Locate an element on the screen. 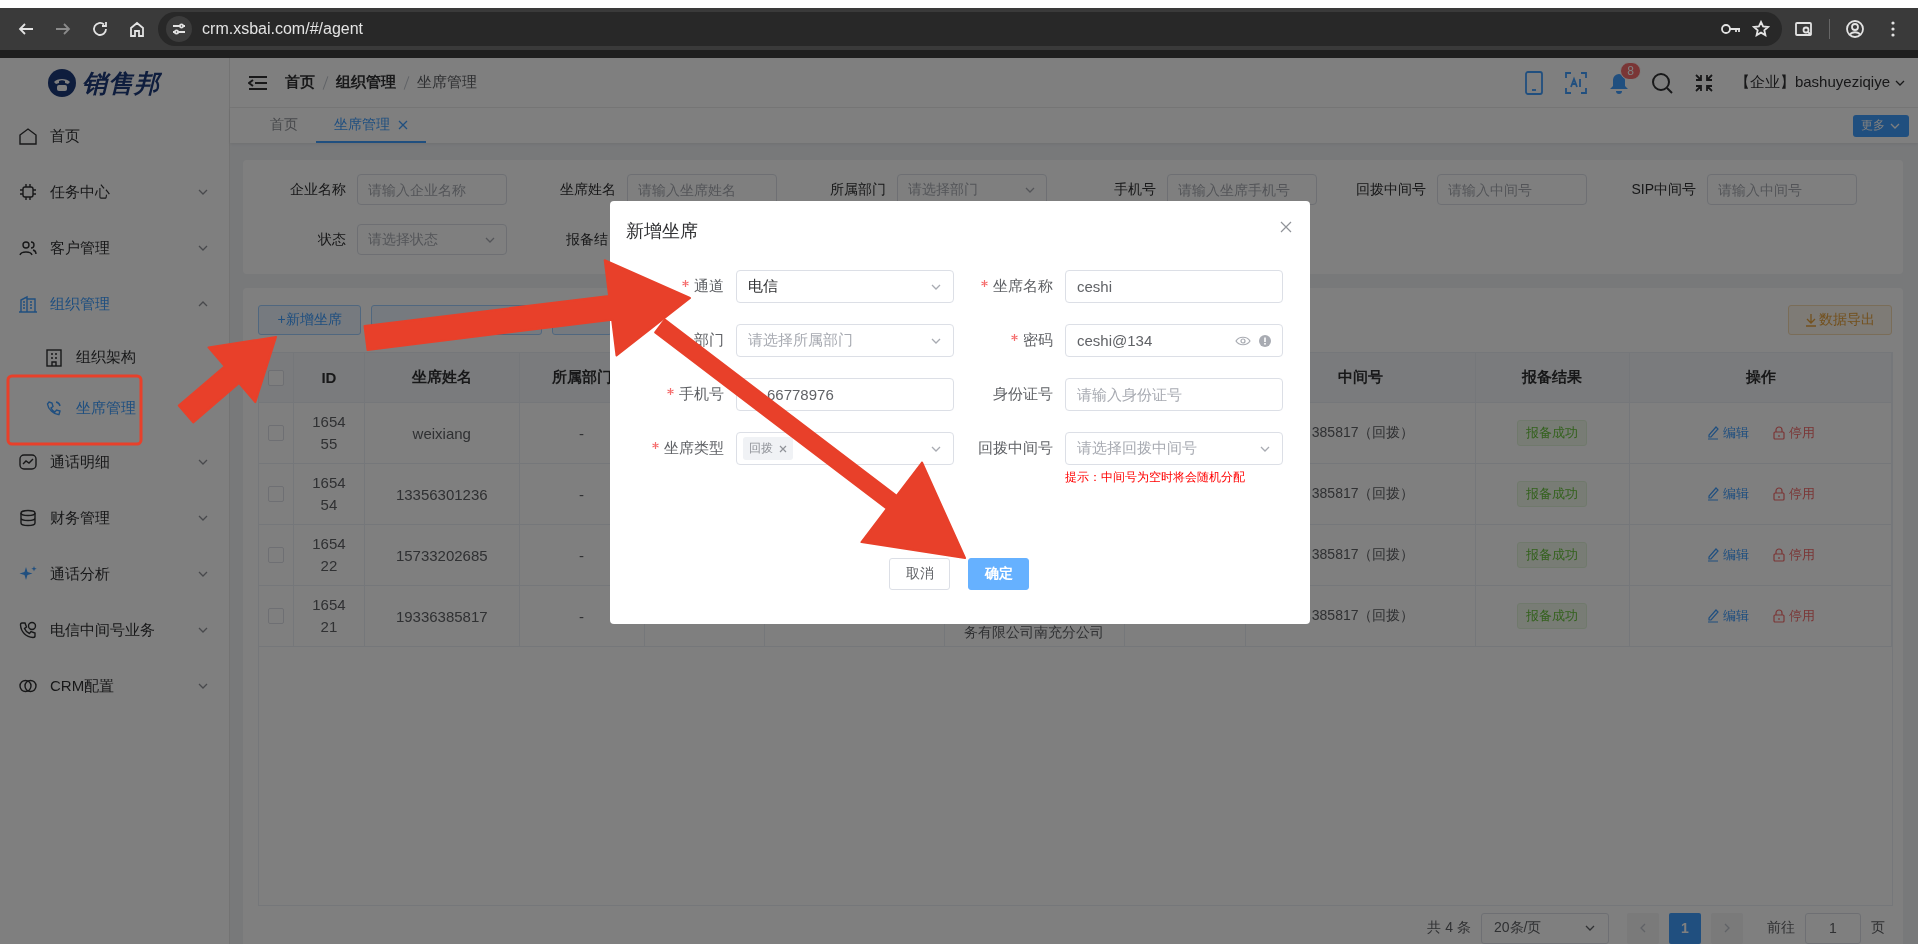 Image resolution: width=1918 pixels, height=944 pixels. sidebar-item: 电信中间号业务 is located at coordinates (114, 630).